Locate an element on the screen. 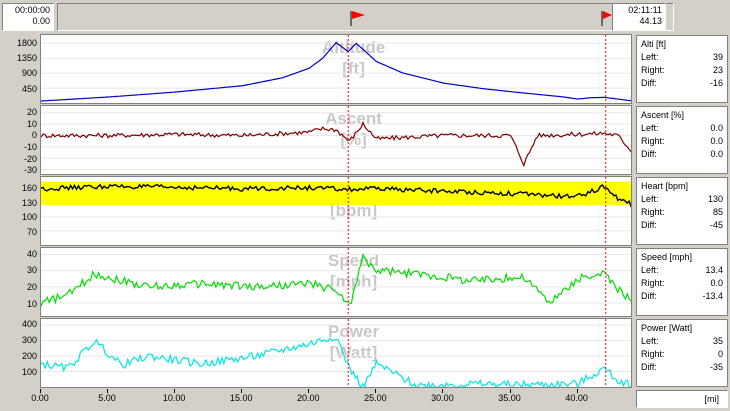 Image resolution: width=730 pixels, height=411 pixels. ascent-y-tick: -30 is located at coordinates (30, 170).